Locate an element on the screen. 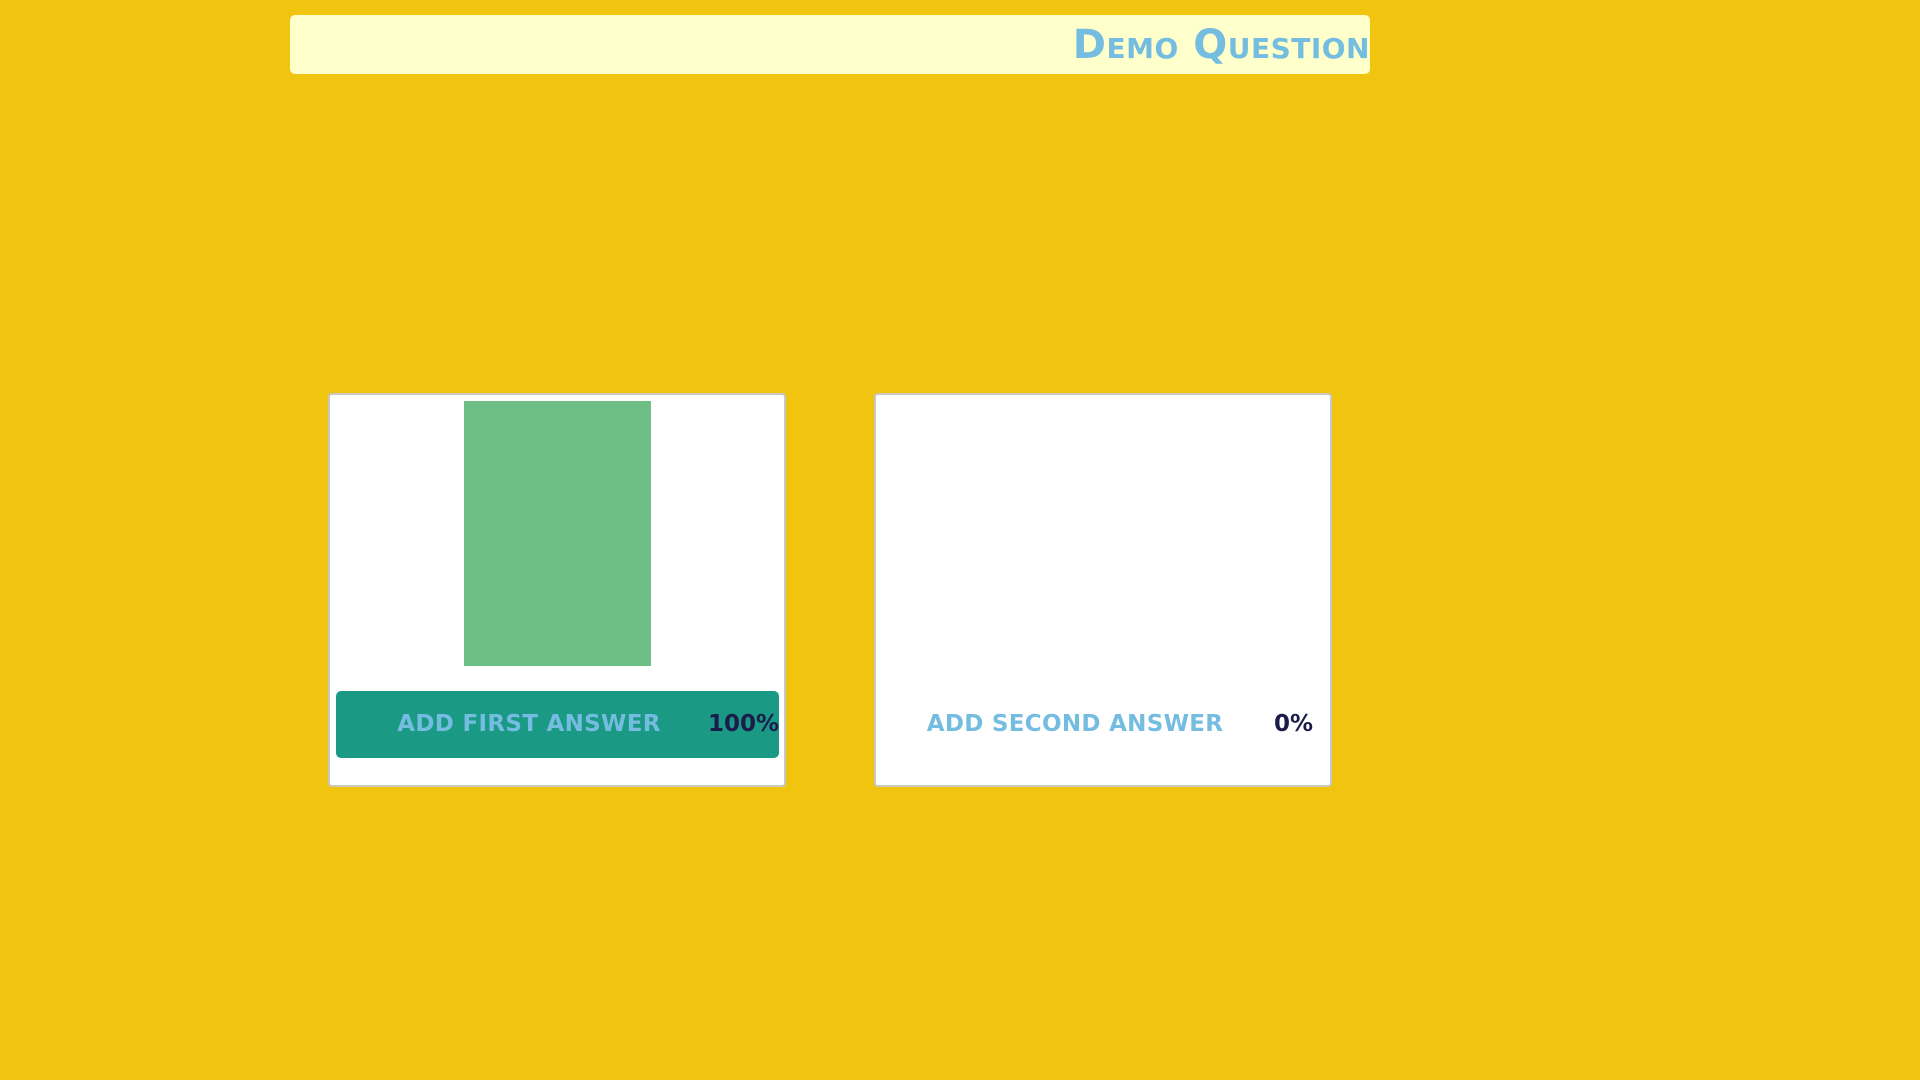 The image size is (1920, 1080). vote-bar-first is located at coordinates (557, 533).